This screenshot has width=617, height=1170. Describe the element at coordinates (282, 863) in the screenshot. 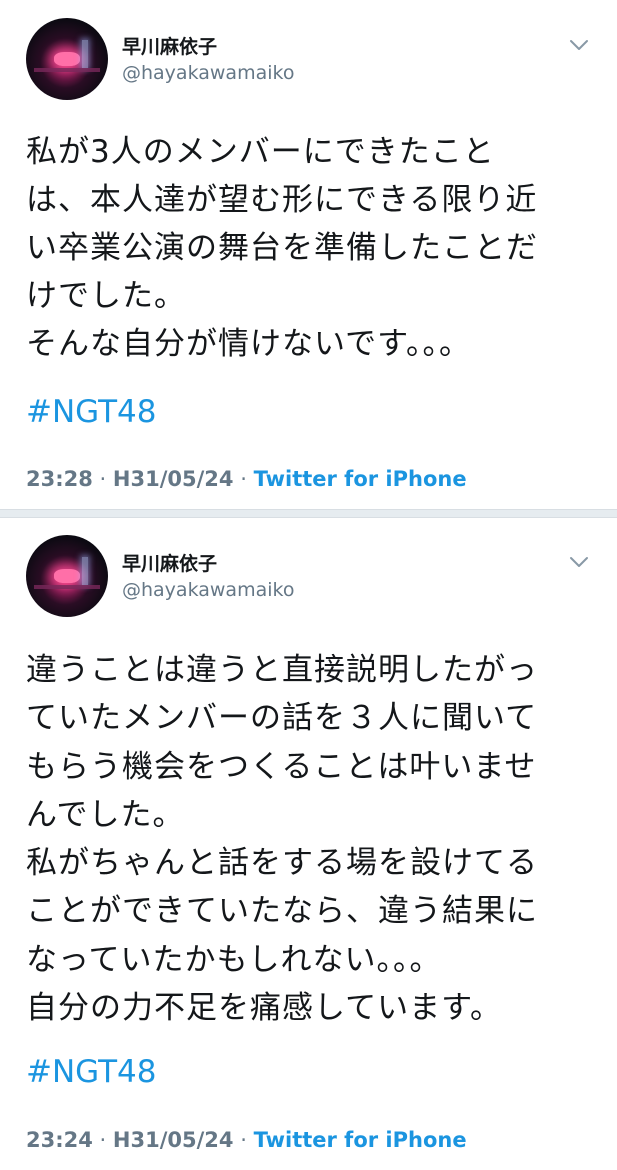

I see `tweet-text-line: 私がちゃんと話をする場を設けてる` at that location.